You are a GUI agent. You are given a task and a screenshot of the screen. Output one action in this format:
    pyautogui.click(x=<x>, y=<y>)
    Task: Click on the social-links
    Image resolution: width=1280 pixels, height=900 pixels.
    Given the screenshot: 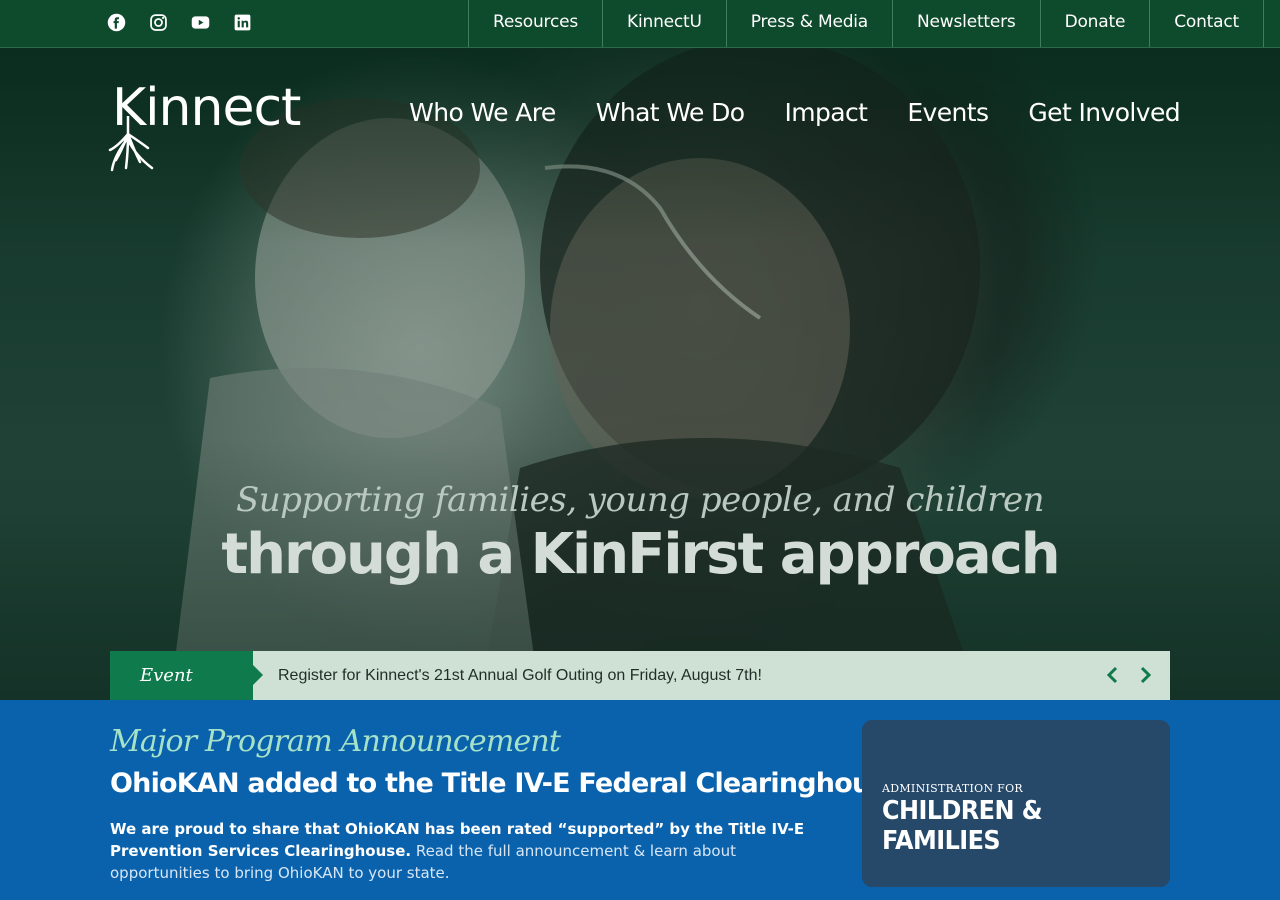 What is the action you would take?
    pyautogui.click(x=179, y=22)
    